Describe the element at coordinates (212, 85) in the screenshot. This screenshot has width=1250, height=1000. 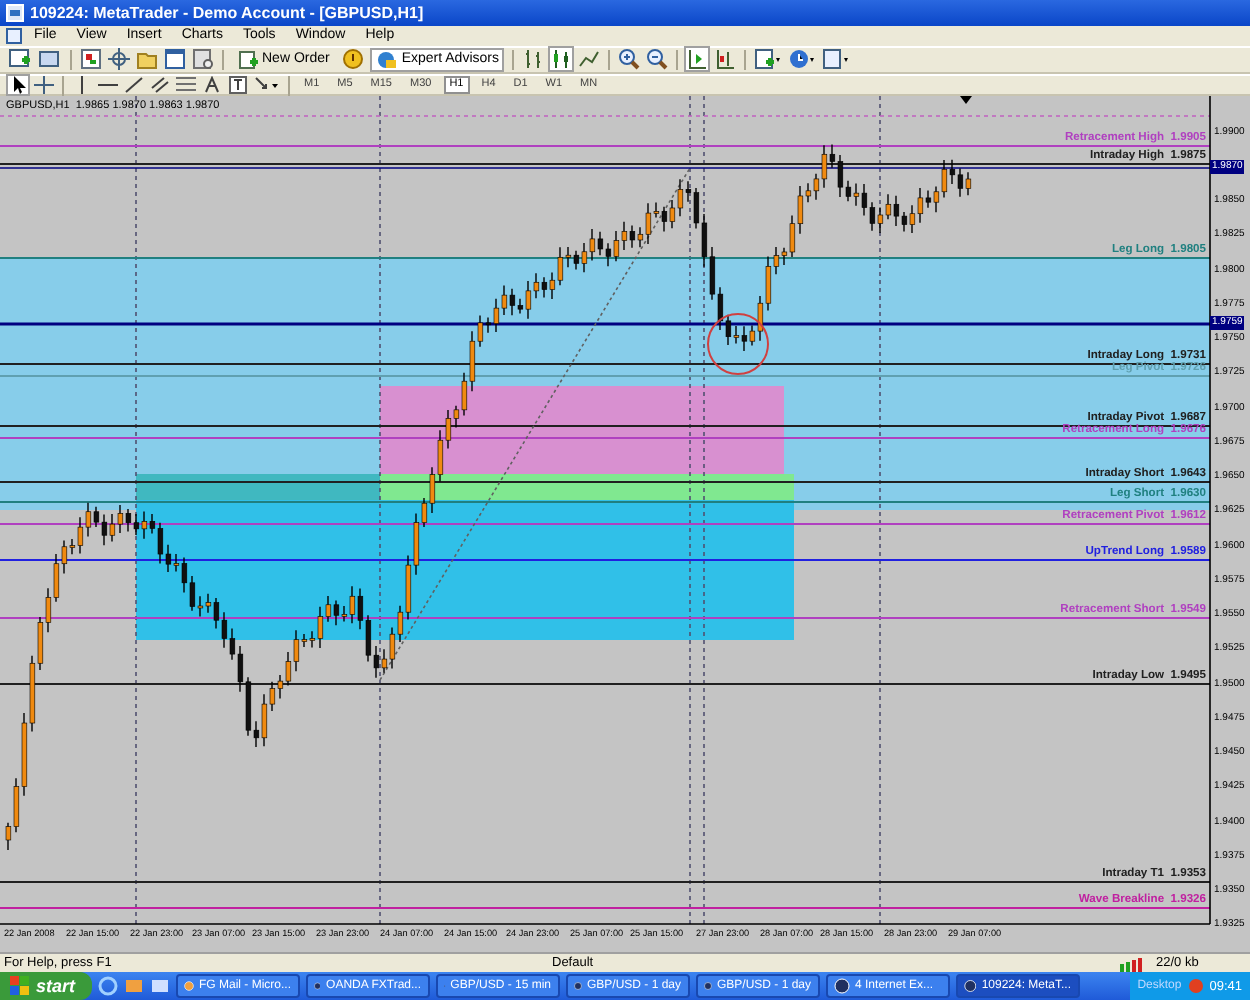
I see `text-icon` at that location.